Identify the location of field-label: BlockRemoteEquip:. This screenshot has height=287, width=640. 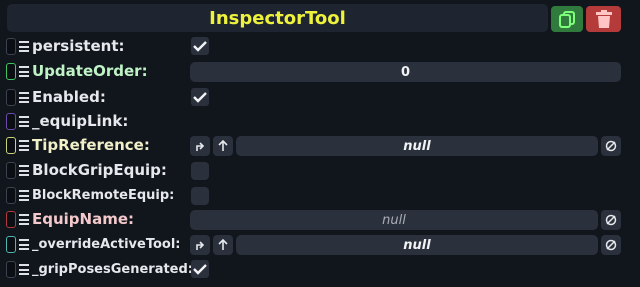
(103, 195).